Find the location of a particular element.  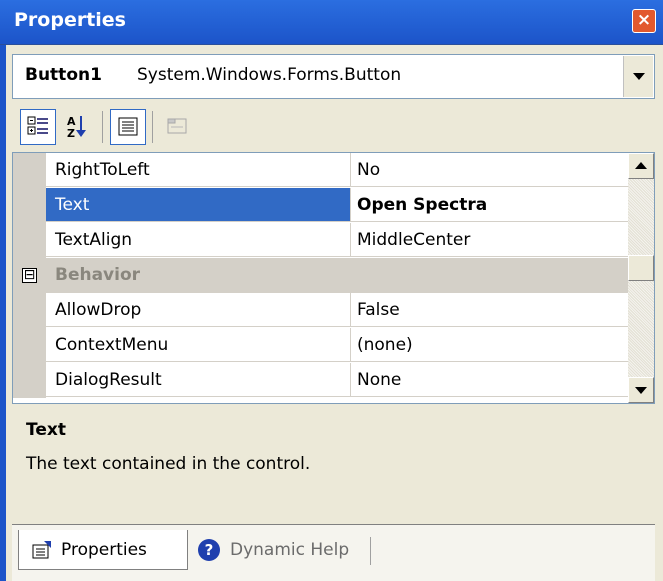

property-name: RightToLeft is located at coordinates (198, 170).